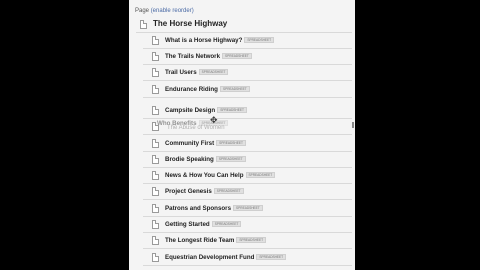  What do you see at coordinates (206, 110) in the screenshot?
I see `page-title: Campsite Design SPREADSHEET` at bounding box center [206, 110].